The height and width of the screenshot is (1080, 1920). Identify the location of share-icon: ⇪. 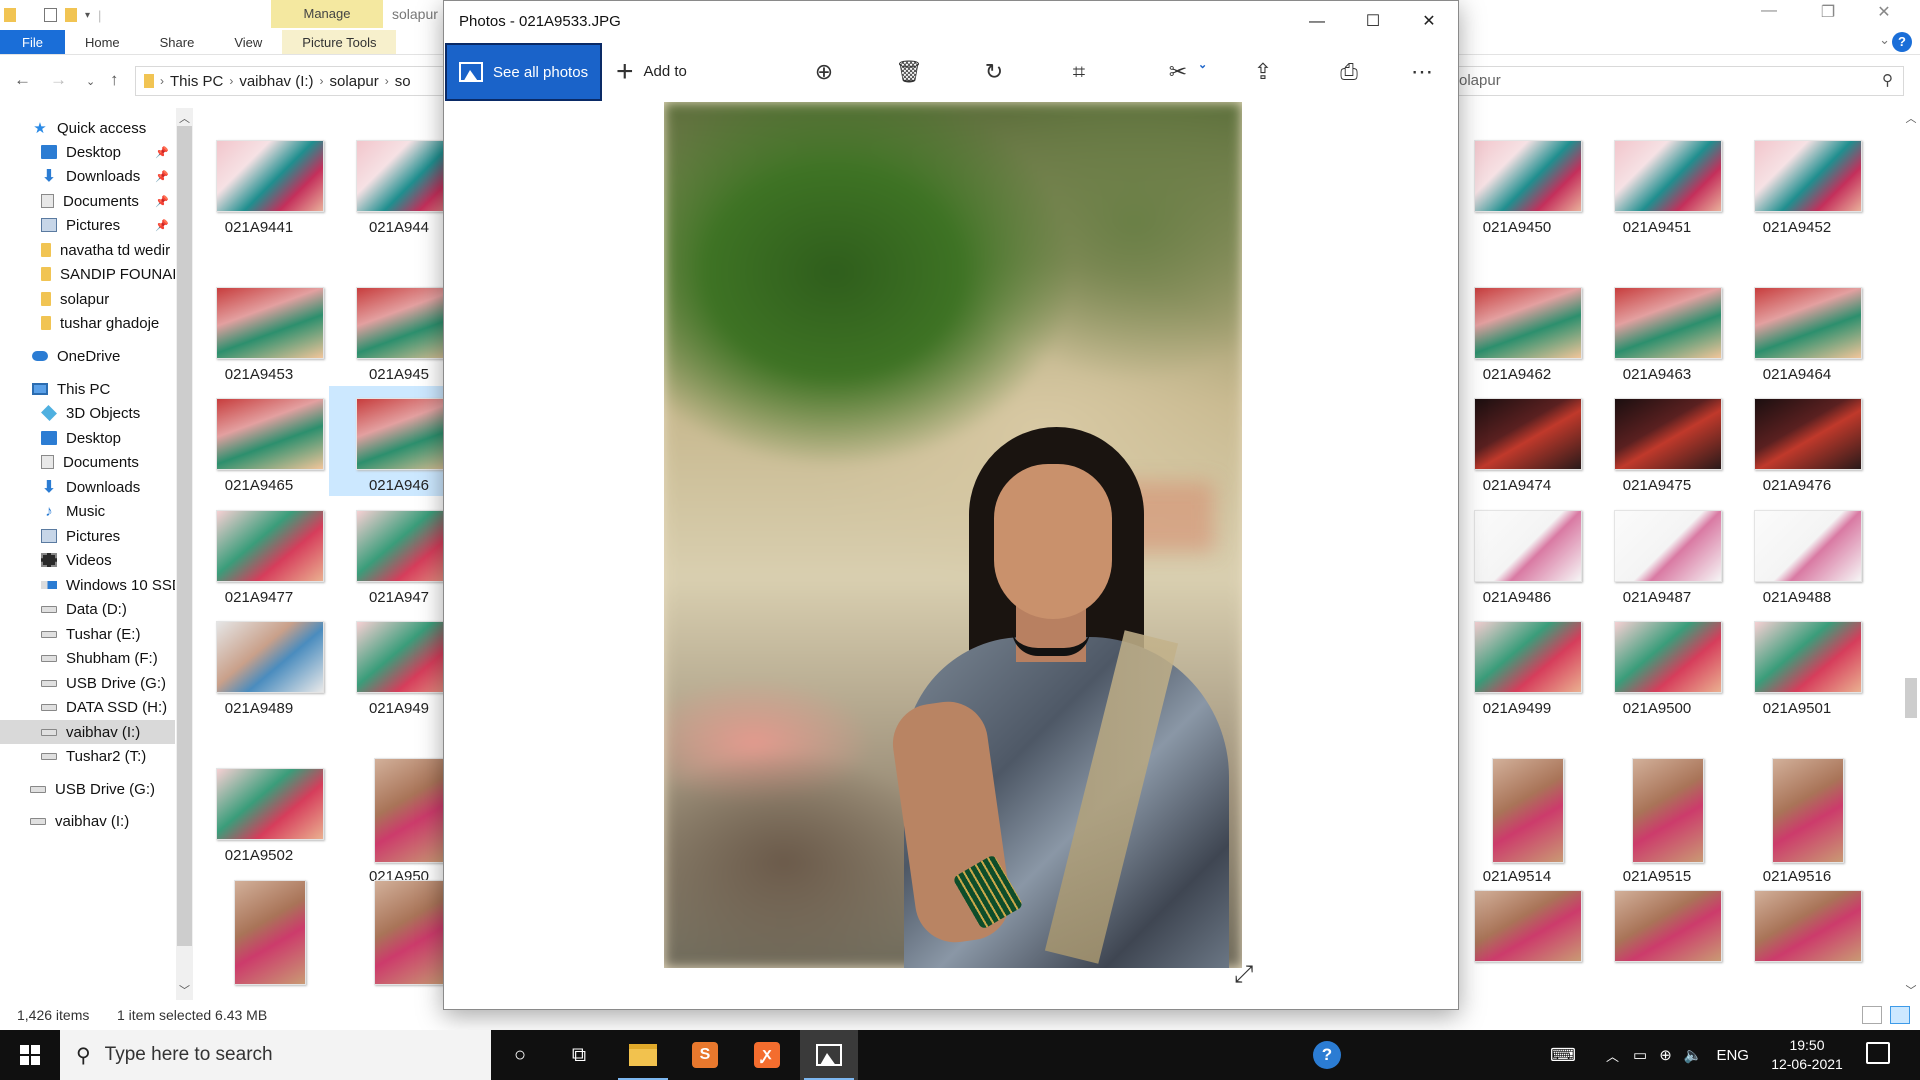
(1263, 72).